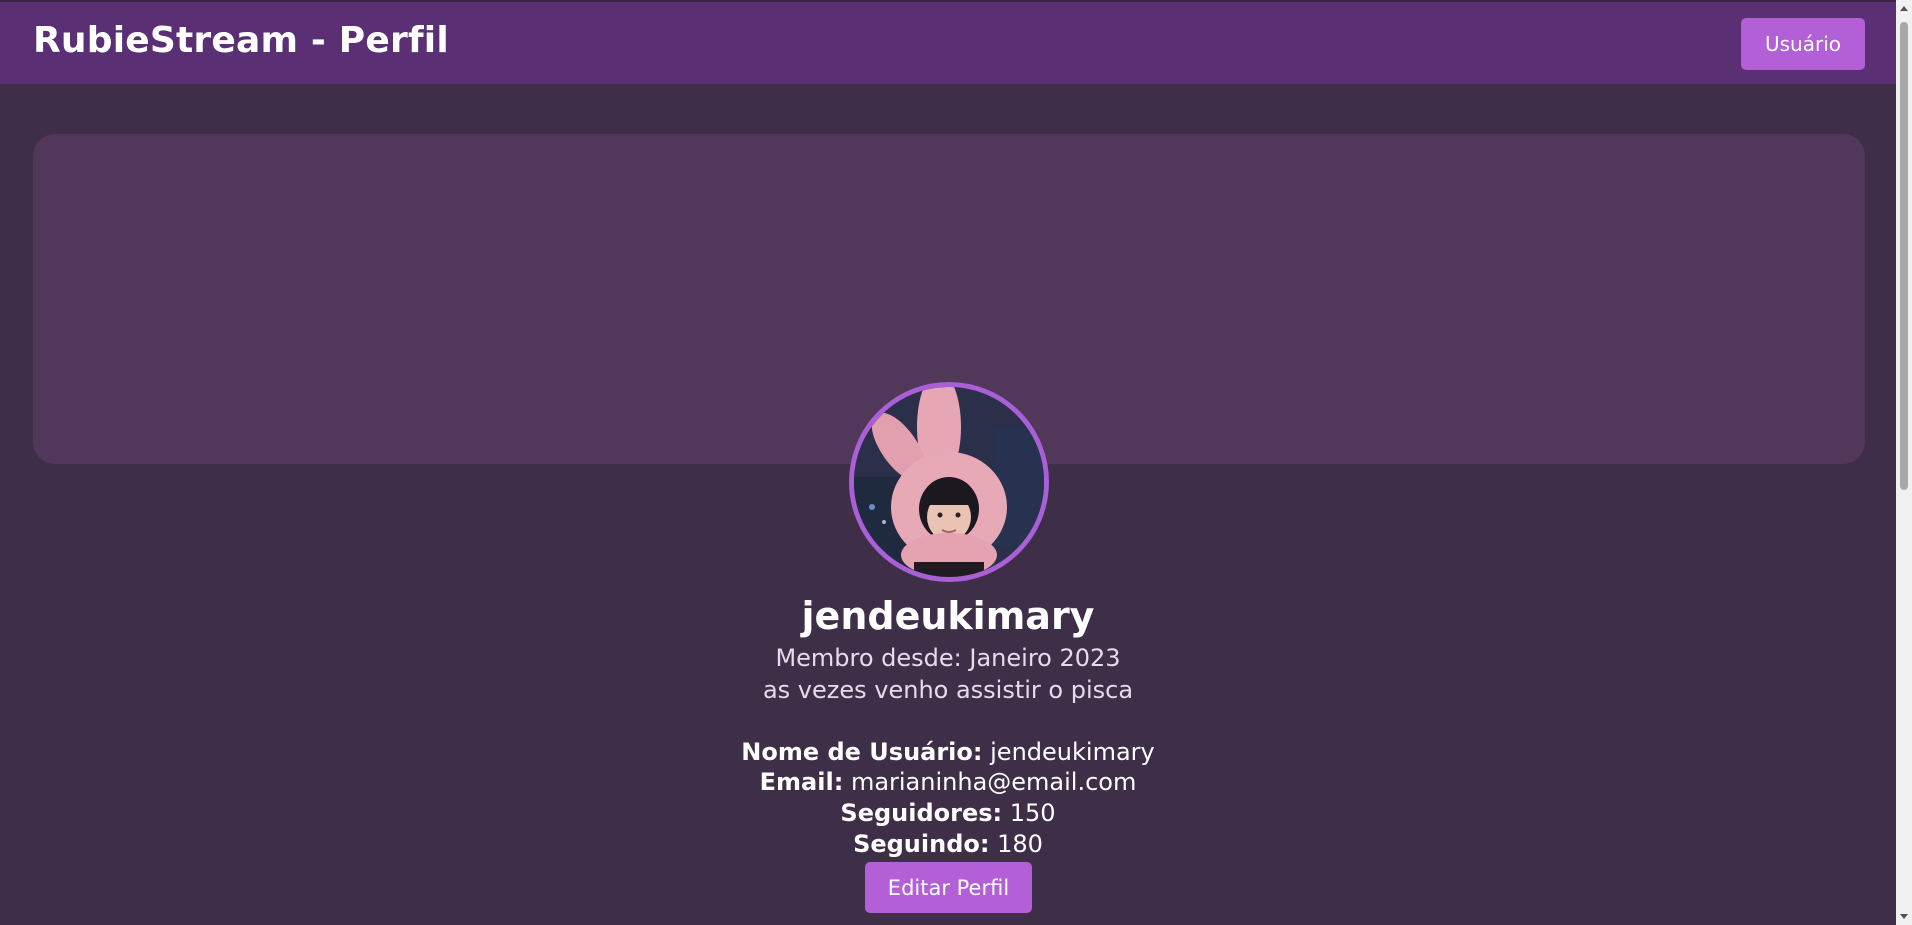 The image size is (1912, 925). Describe the element at coordinates (948, 658) in the screenshot. I see `member-since: Membro desde: Janeiro 2023` at that location.